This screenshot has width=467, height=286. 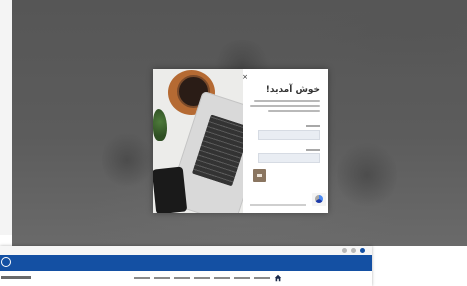 I want to click on star-icon, so click(x=353, y=250).